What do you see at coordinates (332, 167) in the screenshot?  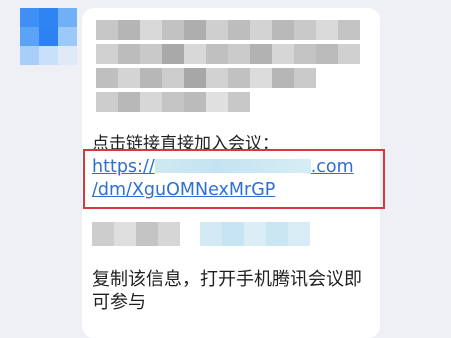 I see `link-suffix: .com` at bounding box center [332, 167].